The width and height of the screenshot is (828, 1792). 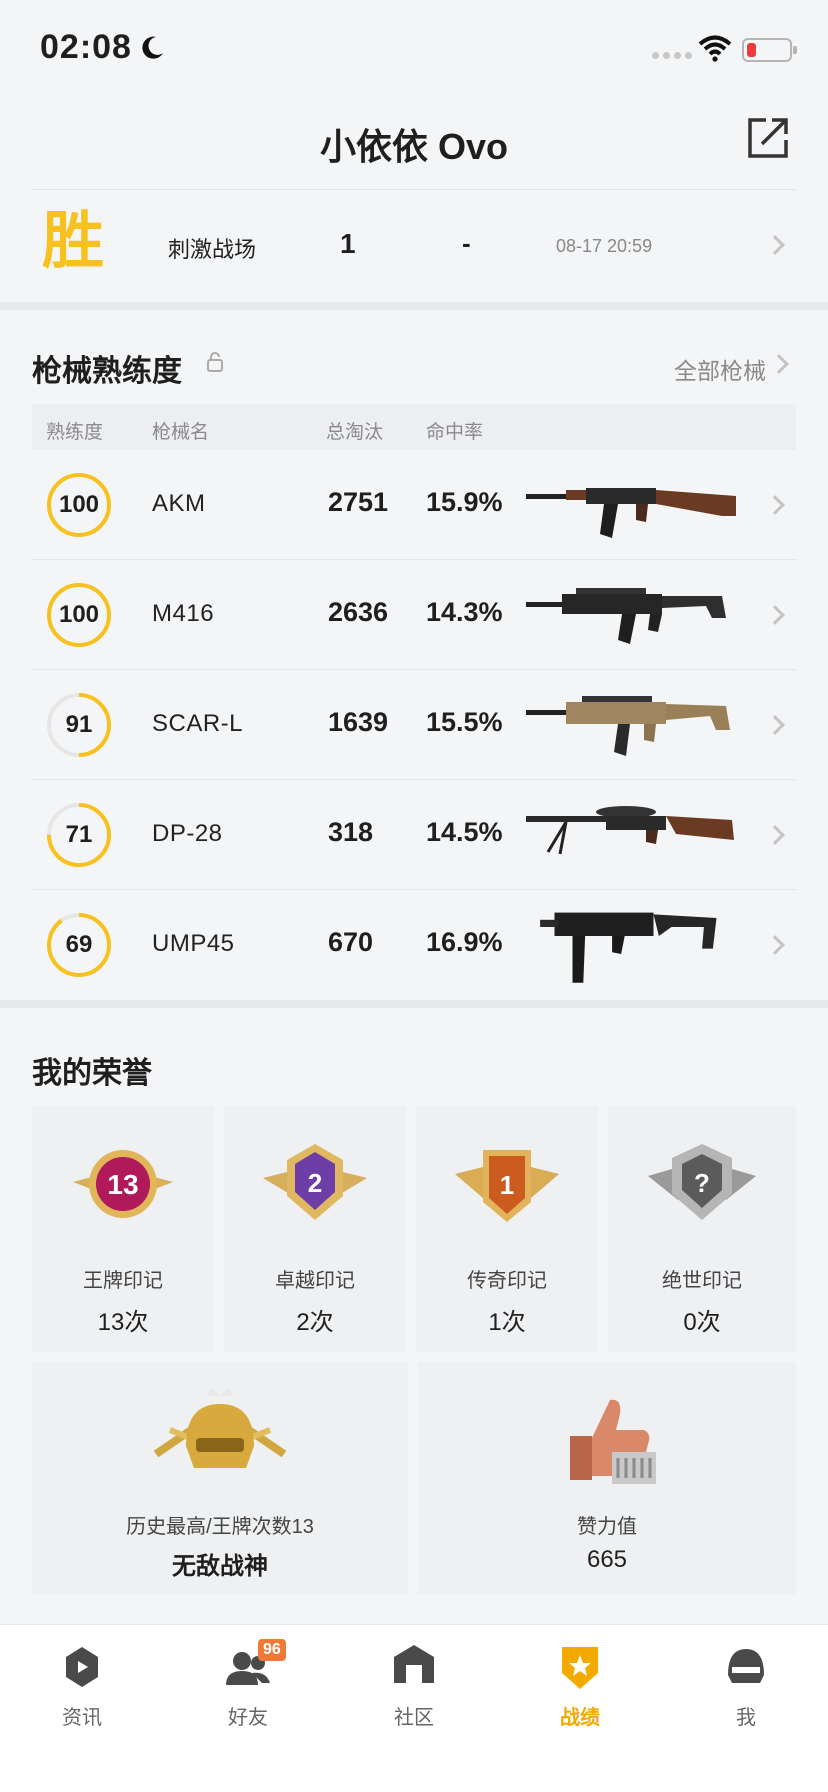 What do you see at coordinates (123, 1281) in the screenshot?
I see `honor-label: 王牌印记` at bounding box center [123, 1281].